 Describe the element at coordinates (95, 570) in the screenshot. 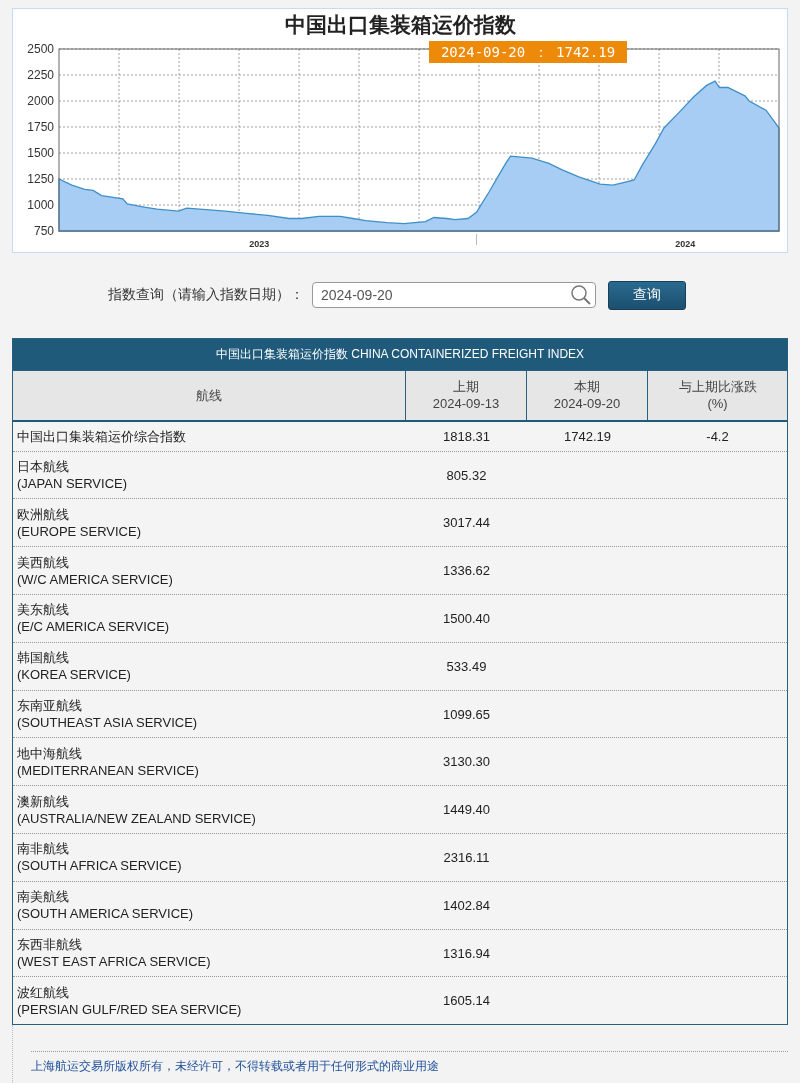

I see `route-name: 美西航线 (W/C AMERICA SERVICE)` at that location.